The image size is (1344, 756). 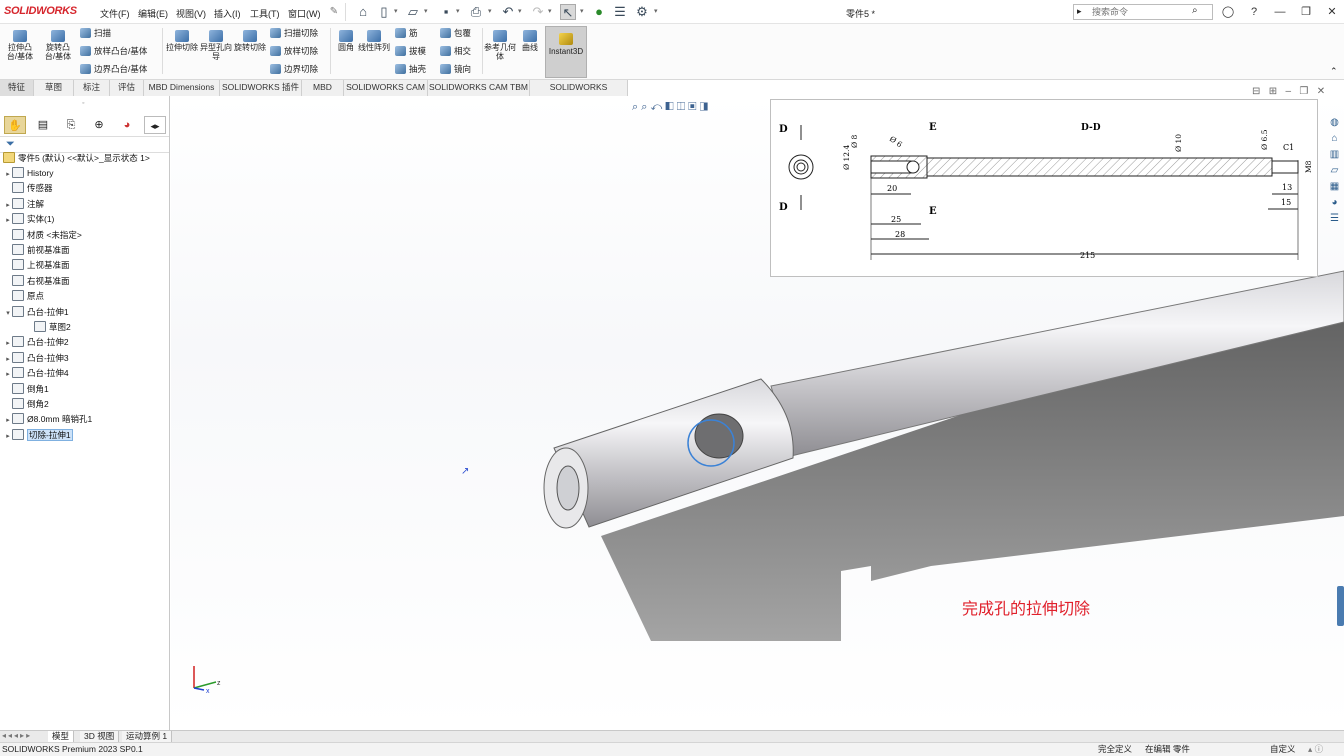 What do you see at coordinates (83, 103) in the screenshot?
I see `panel-splitter-handle: ◦` at bounding box center [83, 103].